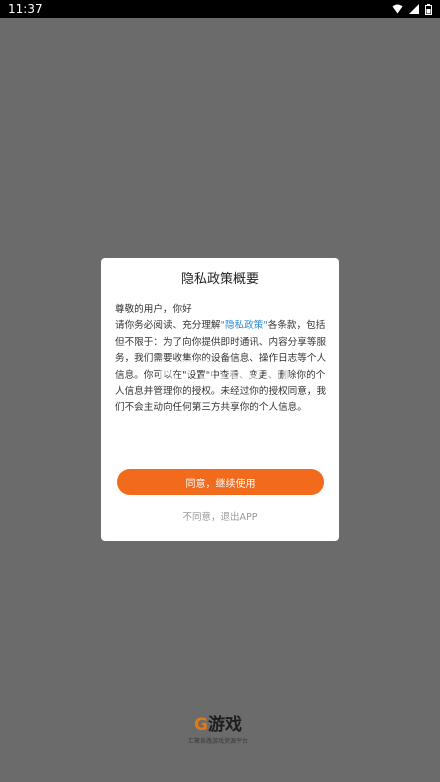 This screenshot has width=440, height=782. Describe the element at coordinates (201, 725) in the screenshot. I see `logo-g-letter: G` at that location.